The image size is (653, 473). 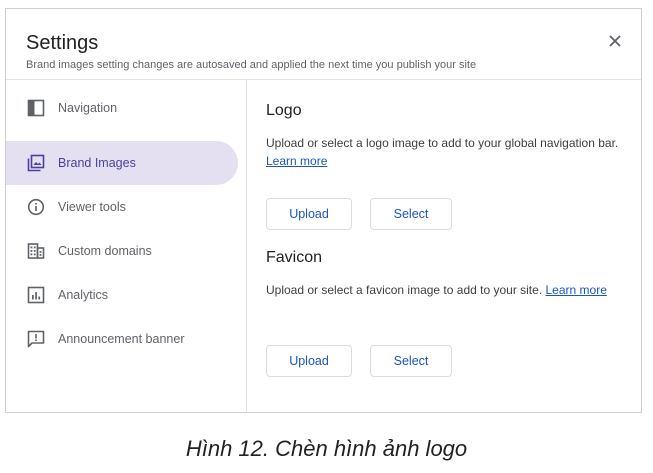 What do you see at coordinates (36, 108) in the screenshot?
I see `navigation-panel-icon` at bounding box center [36, 108].